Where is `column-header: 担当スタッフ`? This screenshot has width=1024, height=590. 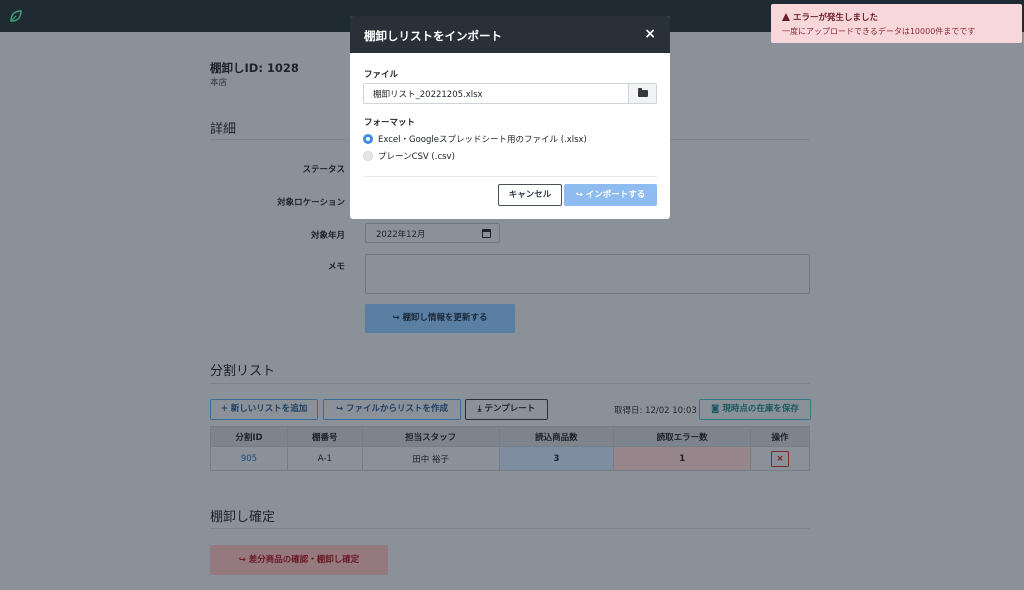 column-header: 担当スタッフ is located at coordinates (430, 436).